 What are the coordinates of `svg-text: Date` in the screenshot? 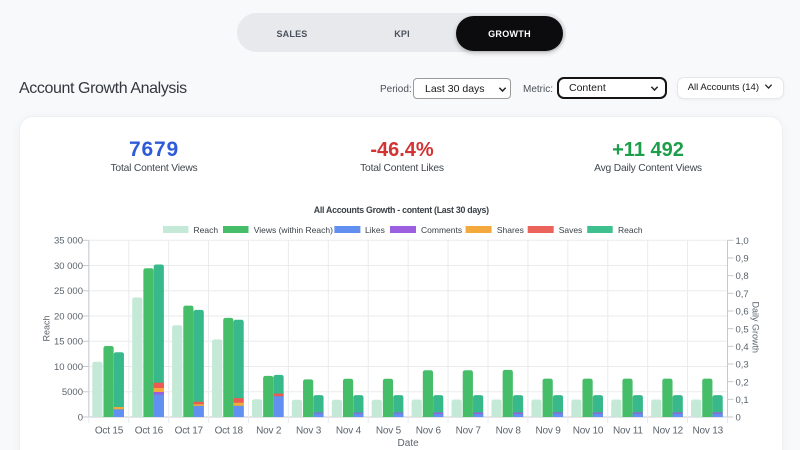 It's located at (409, 443).